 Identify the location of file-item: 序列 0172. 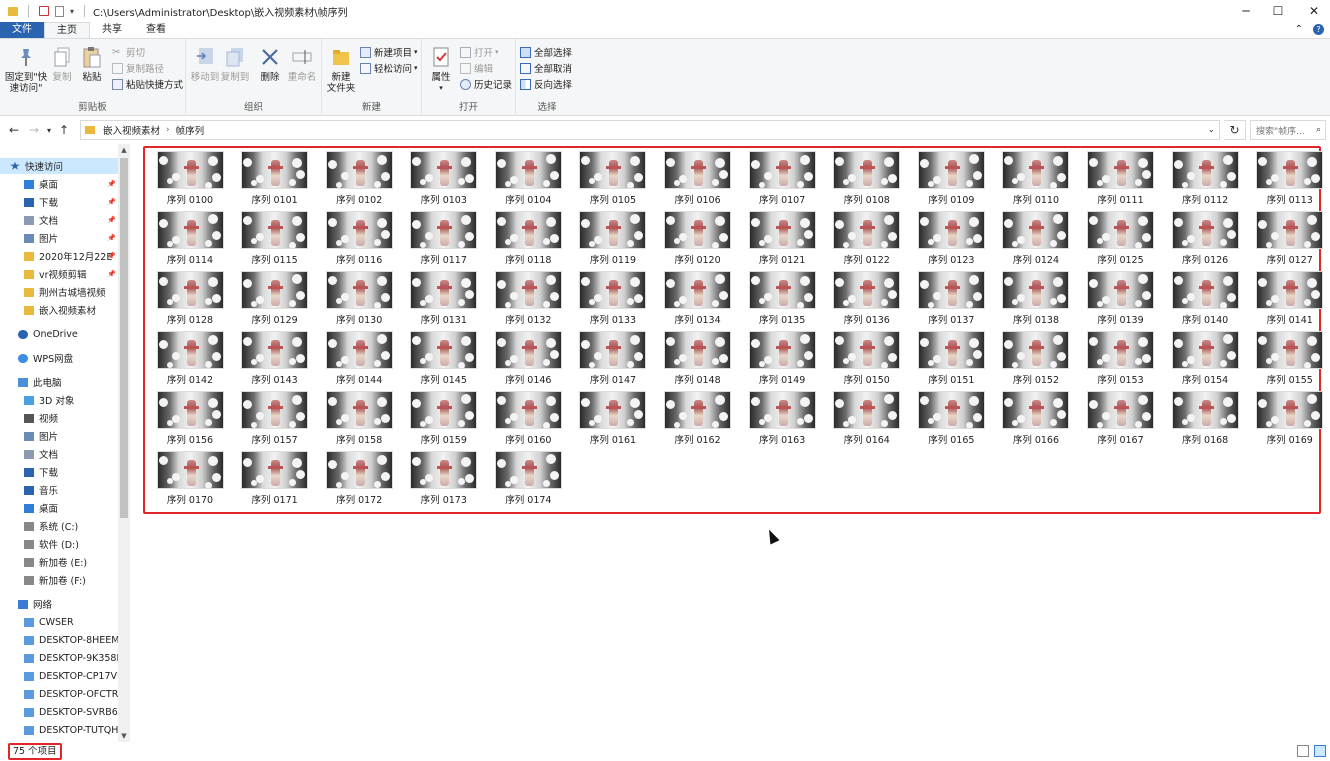
(359, 481).